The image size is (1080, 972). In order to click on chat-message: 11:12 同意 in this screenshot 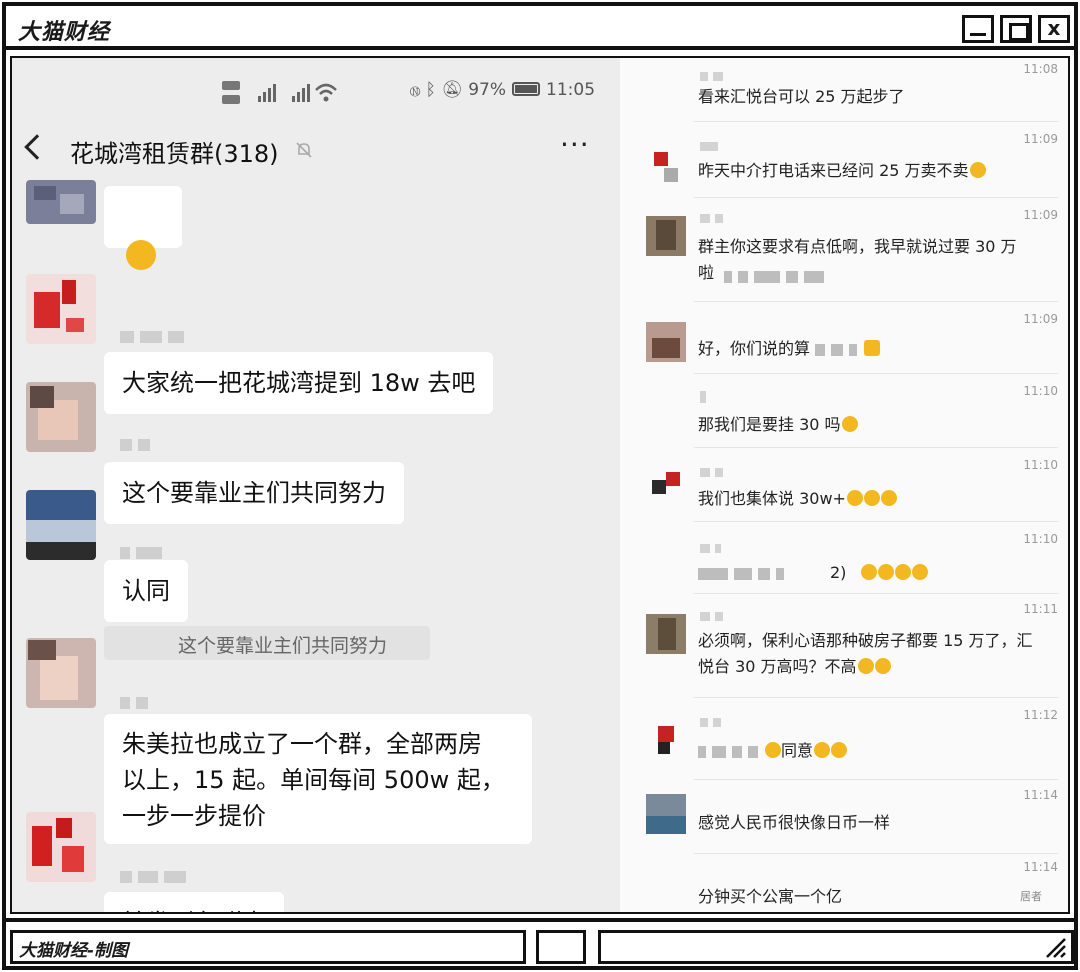, I will do `click(844, 739)`.